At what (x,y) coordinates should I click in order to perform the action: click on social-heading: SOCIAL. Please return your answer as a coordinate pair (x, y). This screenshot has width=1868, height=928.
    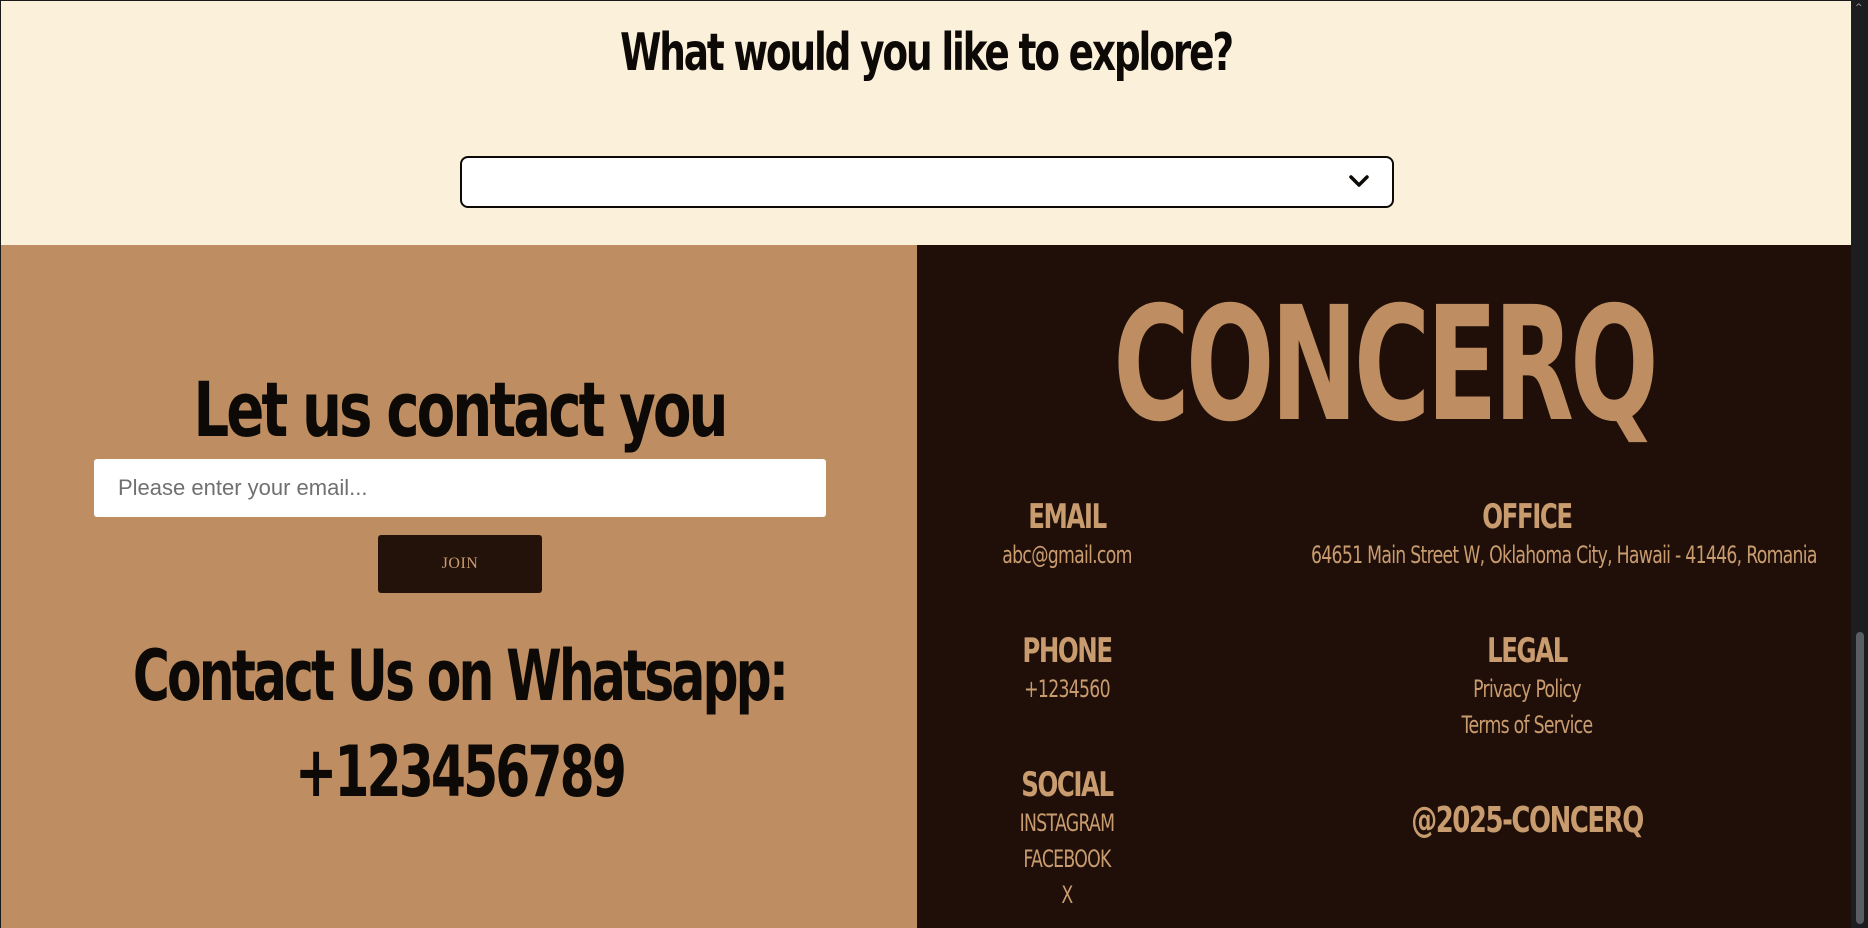
    Looking at the image, I should click on (1067, 785).